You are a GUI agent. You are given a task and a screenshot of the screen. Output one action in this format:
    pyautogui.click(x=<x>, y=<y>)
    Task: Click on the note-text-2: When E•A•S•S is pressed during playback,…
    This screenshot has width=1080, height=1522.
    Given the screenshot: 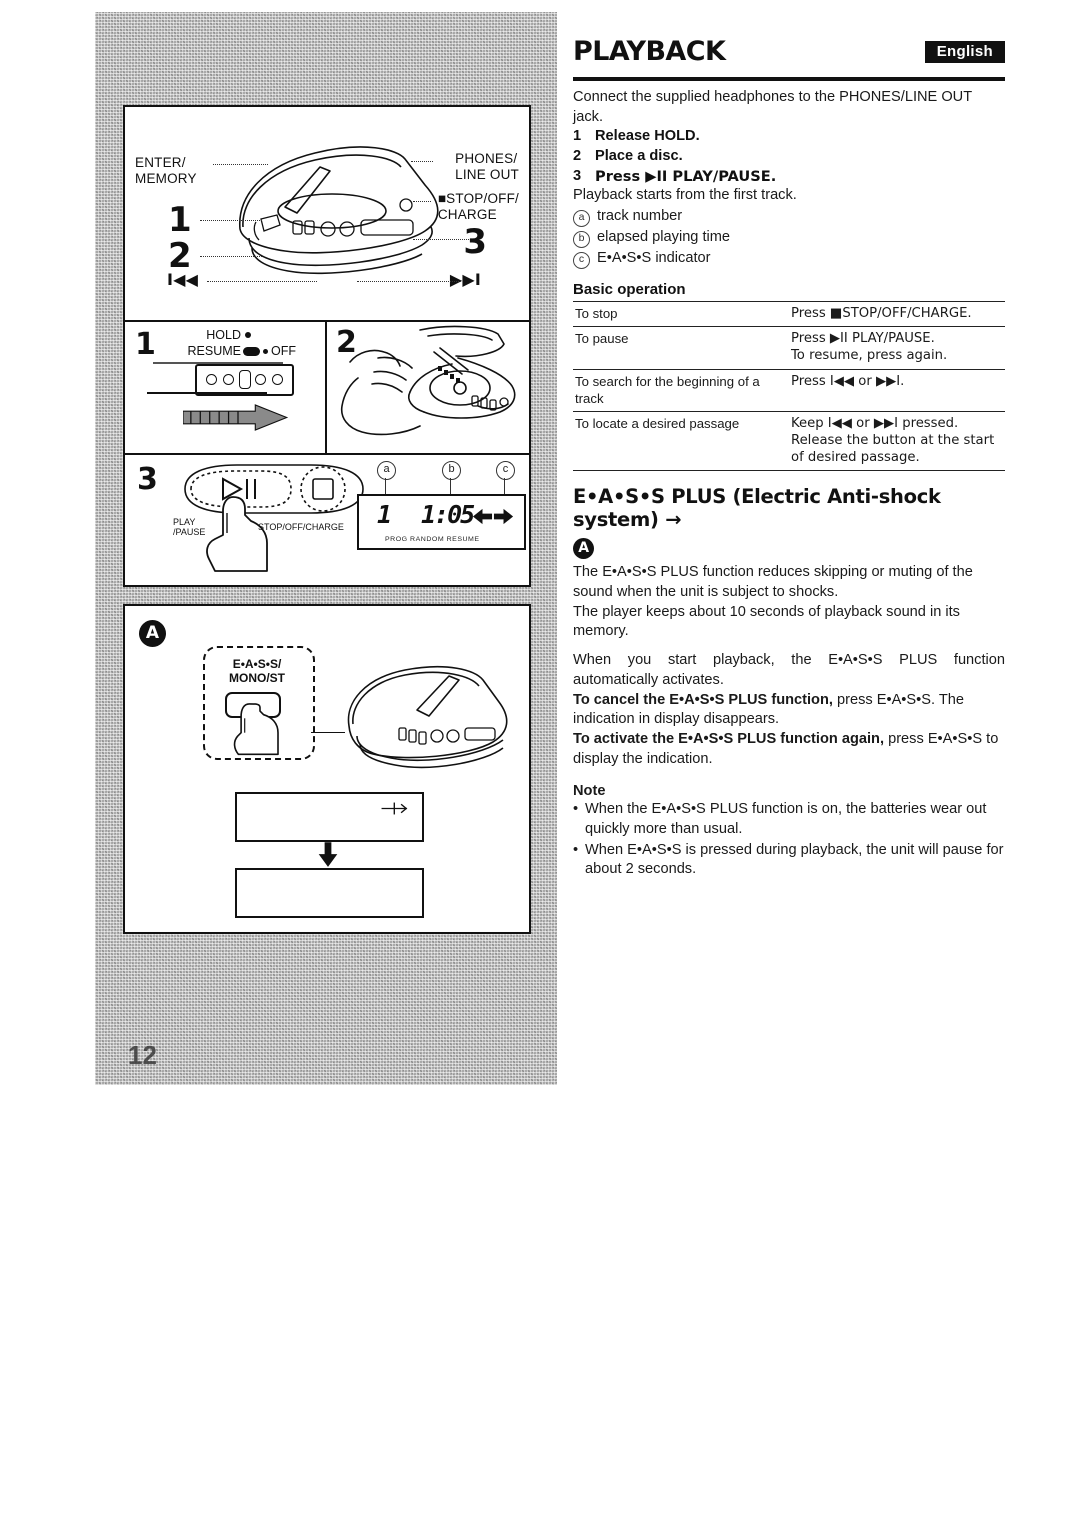 What is the action you would take?
    pyautogui.click(x=794, y=859)
    